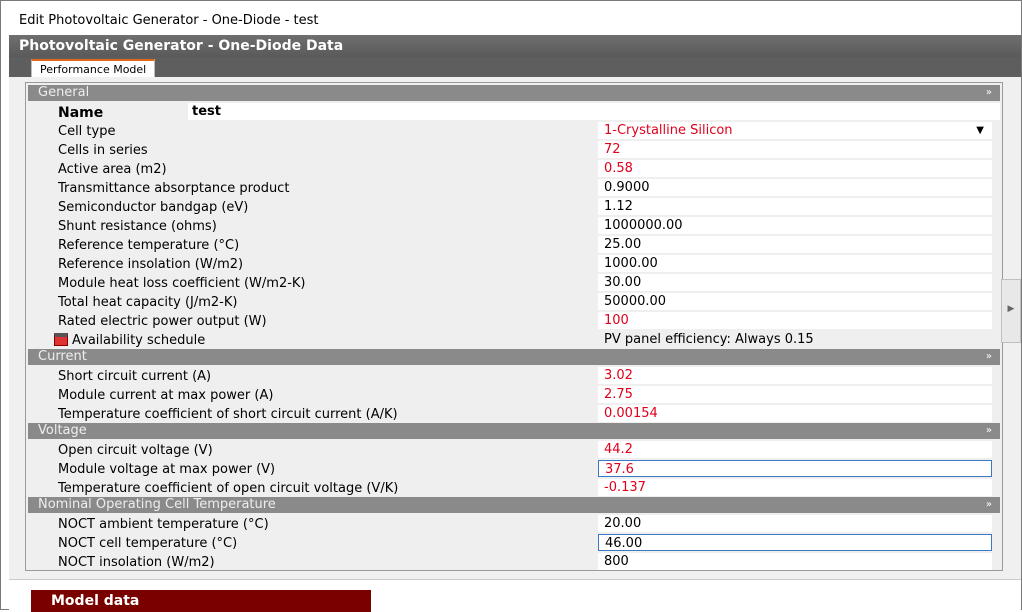 The width and height of the screenshot is (1022, 612). What do you see at coordinates (795, 375) in the screenshot?
I see `property-value-field: 3.02` at bounding box center [795, 375].